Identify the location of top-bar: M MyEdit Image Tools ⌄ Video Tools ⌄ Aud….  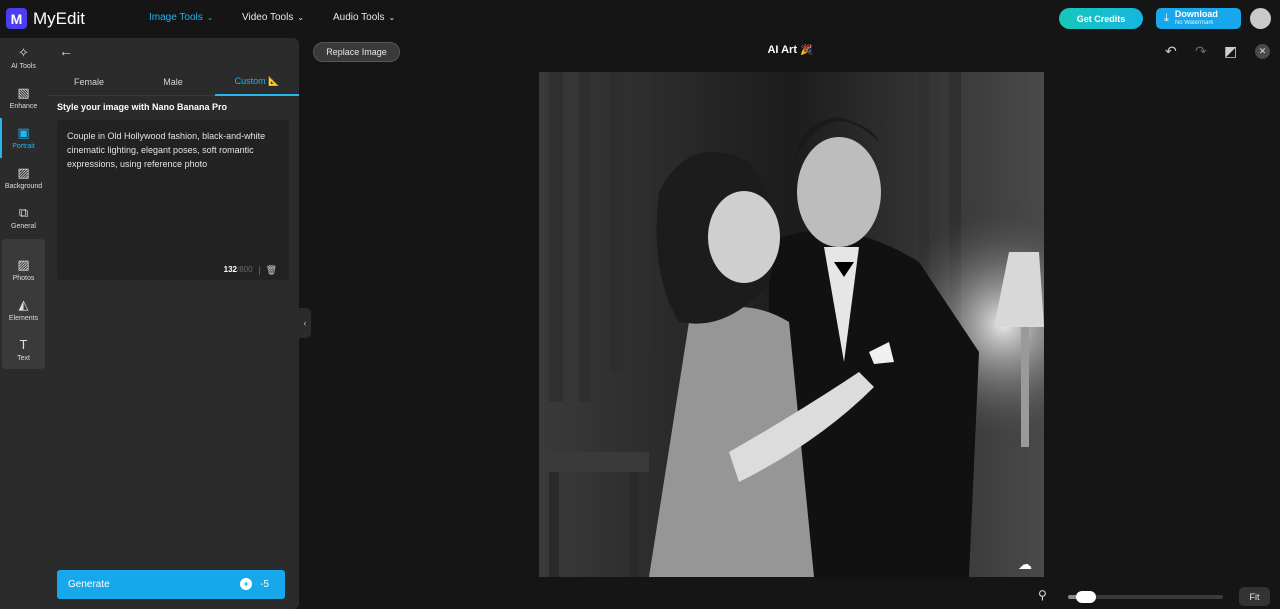
(640, 19).